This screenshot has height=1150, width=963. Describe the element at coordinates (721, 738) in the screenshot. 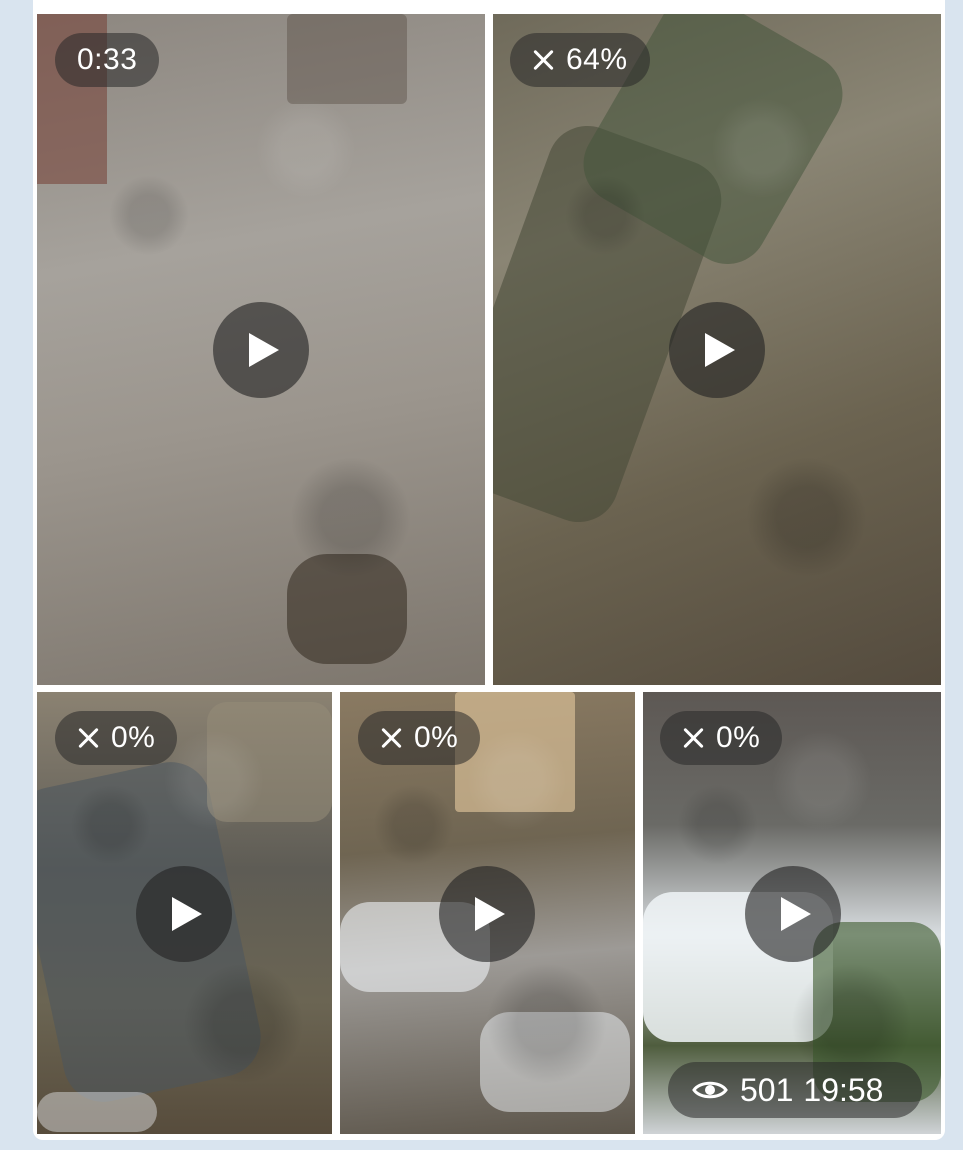

I see `download-progress-badge-5: 0%` at that location.